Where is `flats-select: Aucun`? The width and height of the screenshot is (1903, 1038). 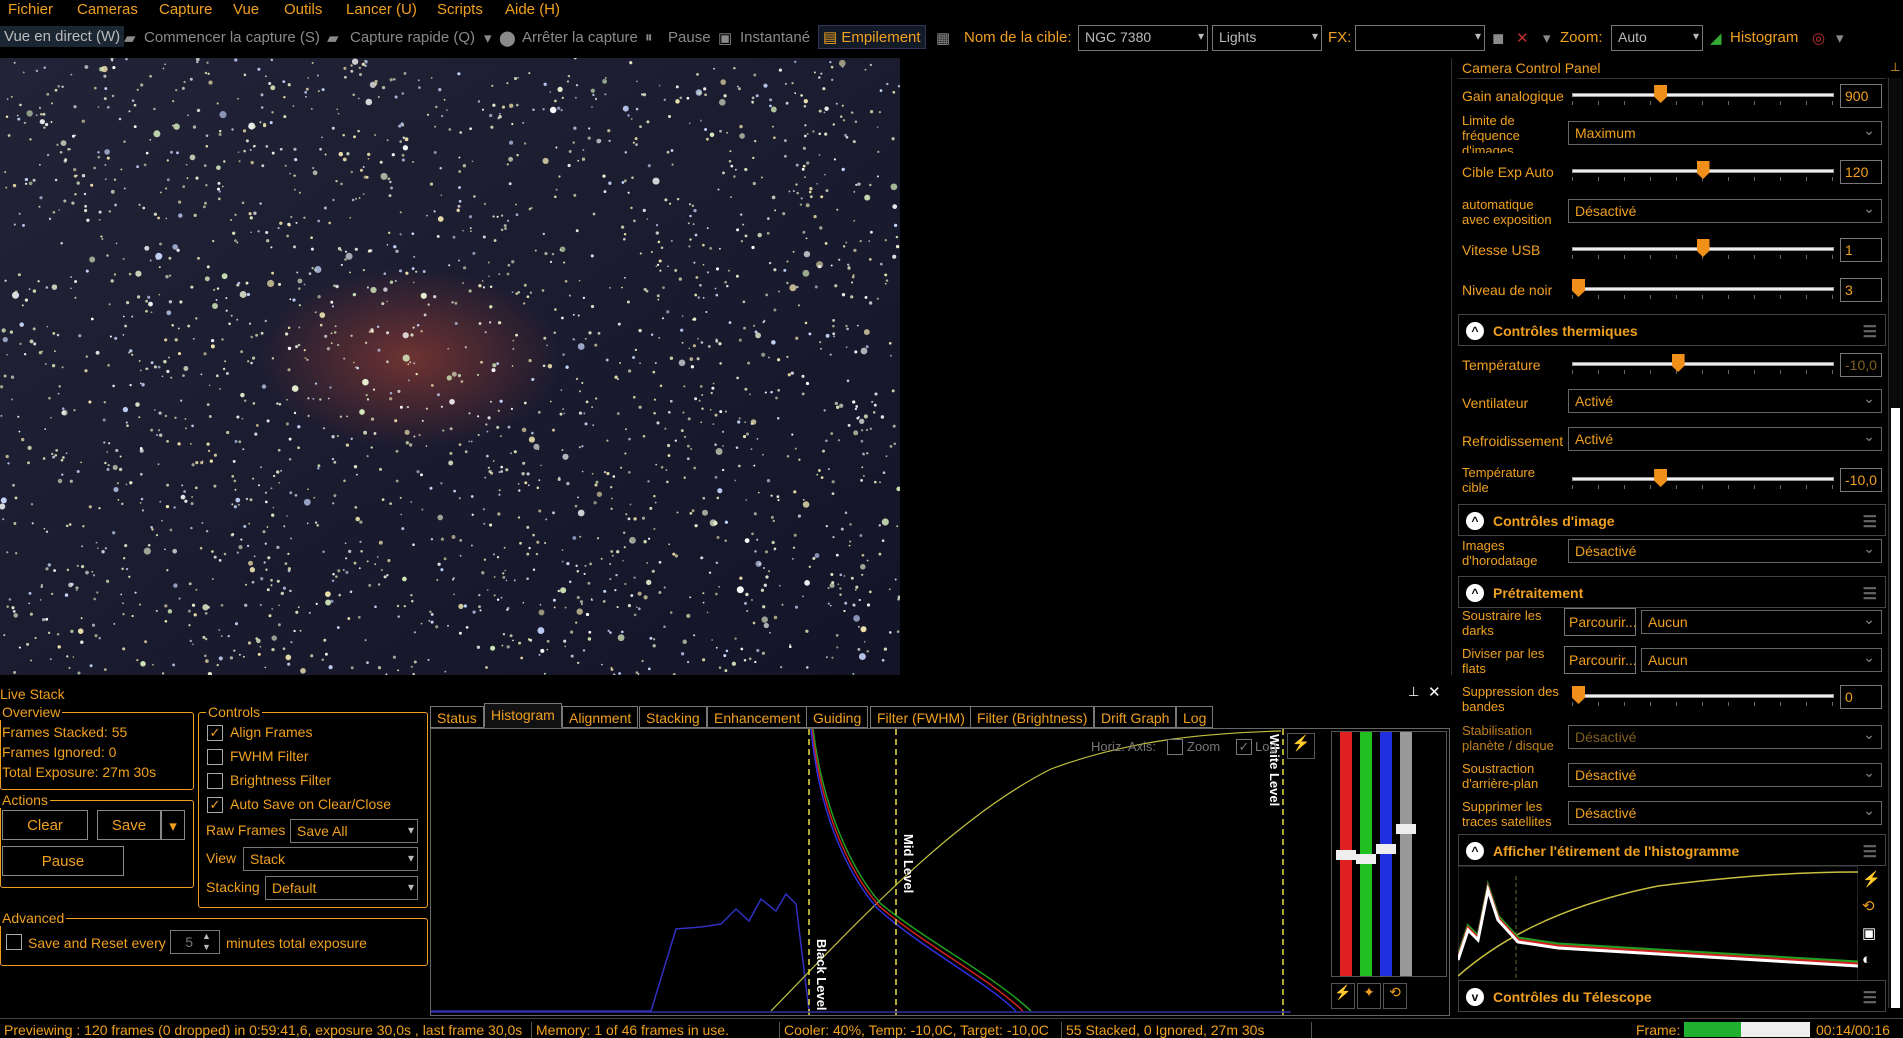 flats-select: Aucun is located at coordinates (1761, 660).